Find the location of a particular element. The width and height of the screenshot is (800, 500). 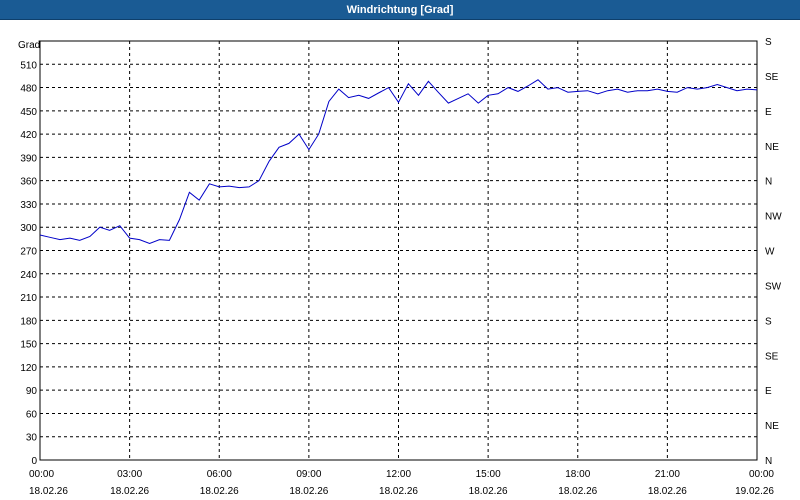

y-tick-label: 0 is located at coordinates (34, 461).